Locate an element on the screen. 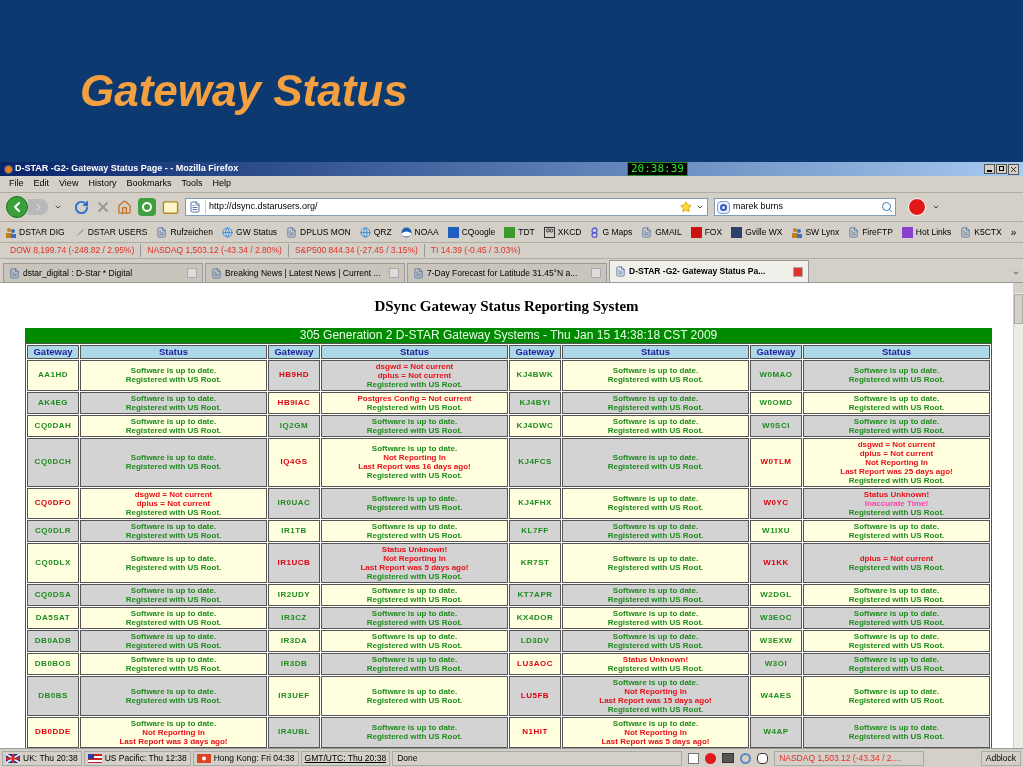 The width and height of the screenshot is (1023, 767). home-icon is located at coordinates (124, 207).